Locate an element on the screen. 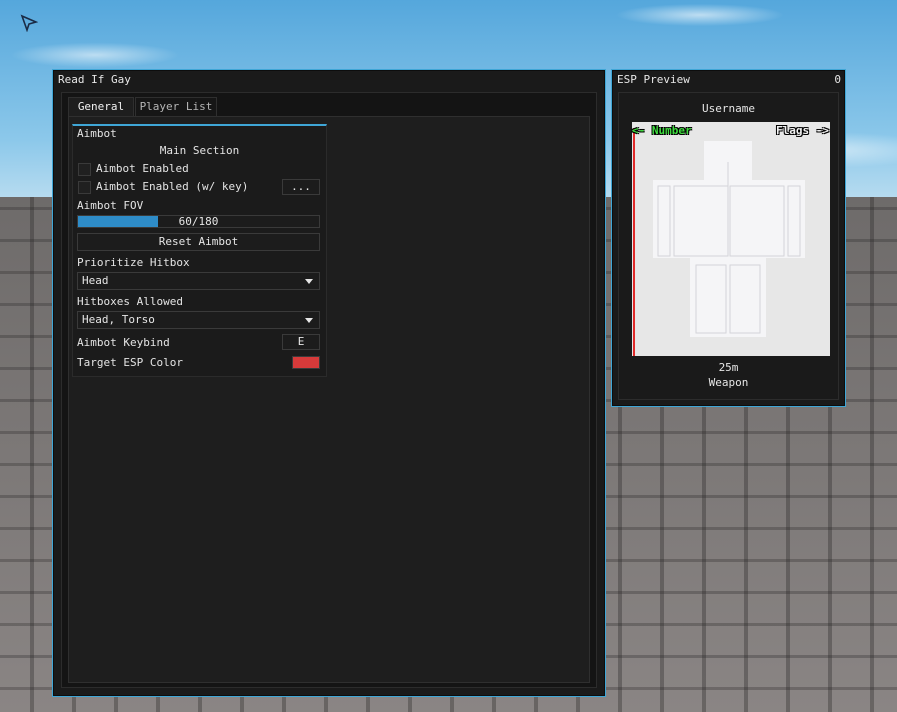 This screenshot has width=897, height=712. fov-label: Aimbot FOV is located at coordinates (110, 205).